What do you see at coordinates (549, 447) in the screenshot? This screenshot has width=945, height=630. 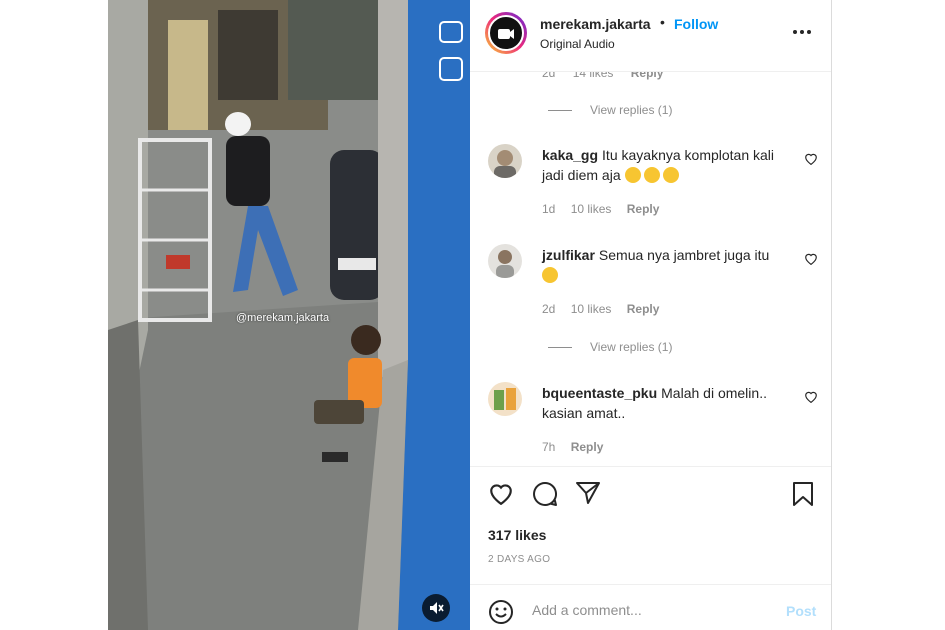 I see `comment-time: 7h` at bounding box center [549, 447].